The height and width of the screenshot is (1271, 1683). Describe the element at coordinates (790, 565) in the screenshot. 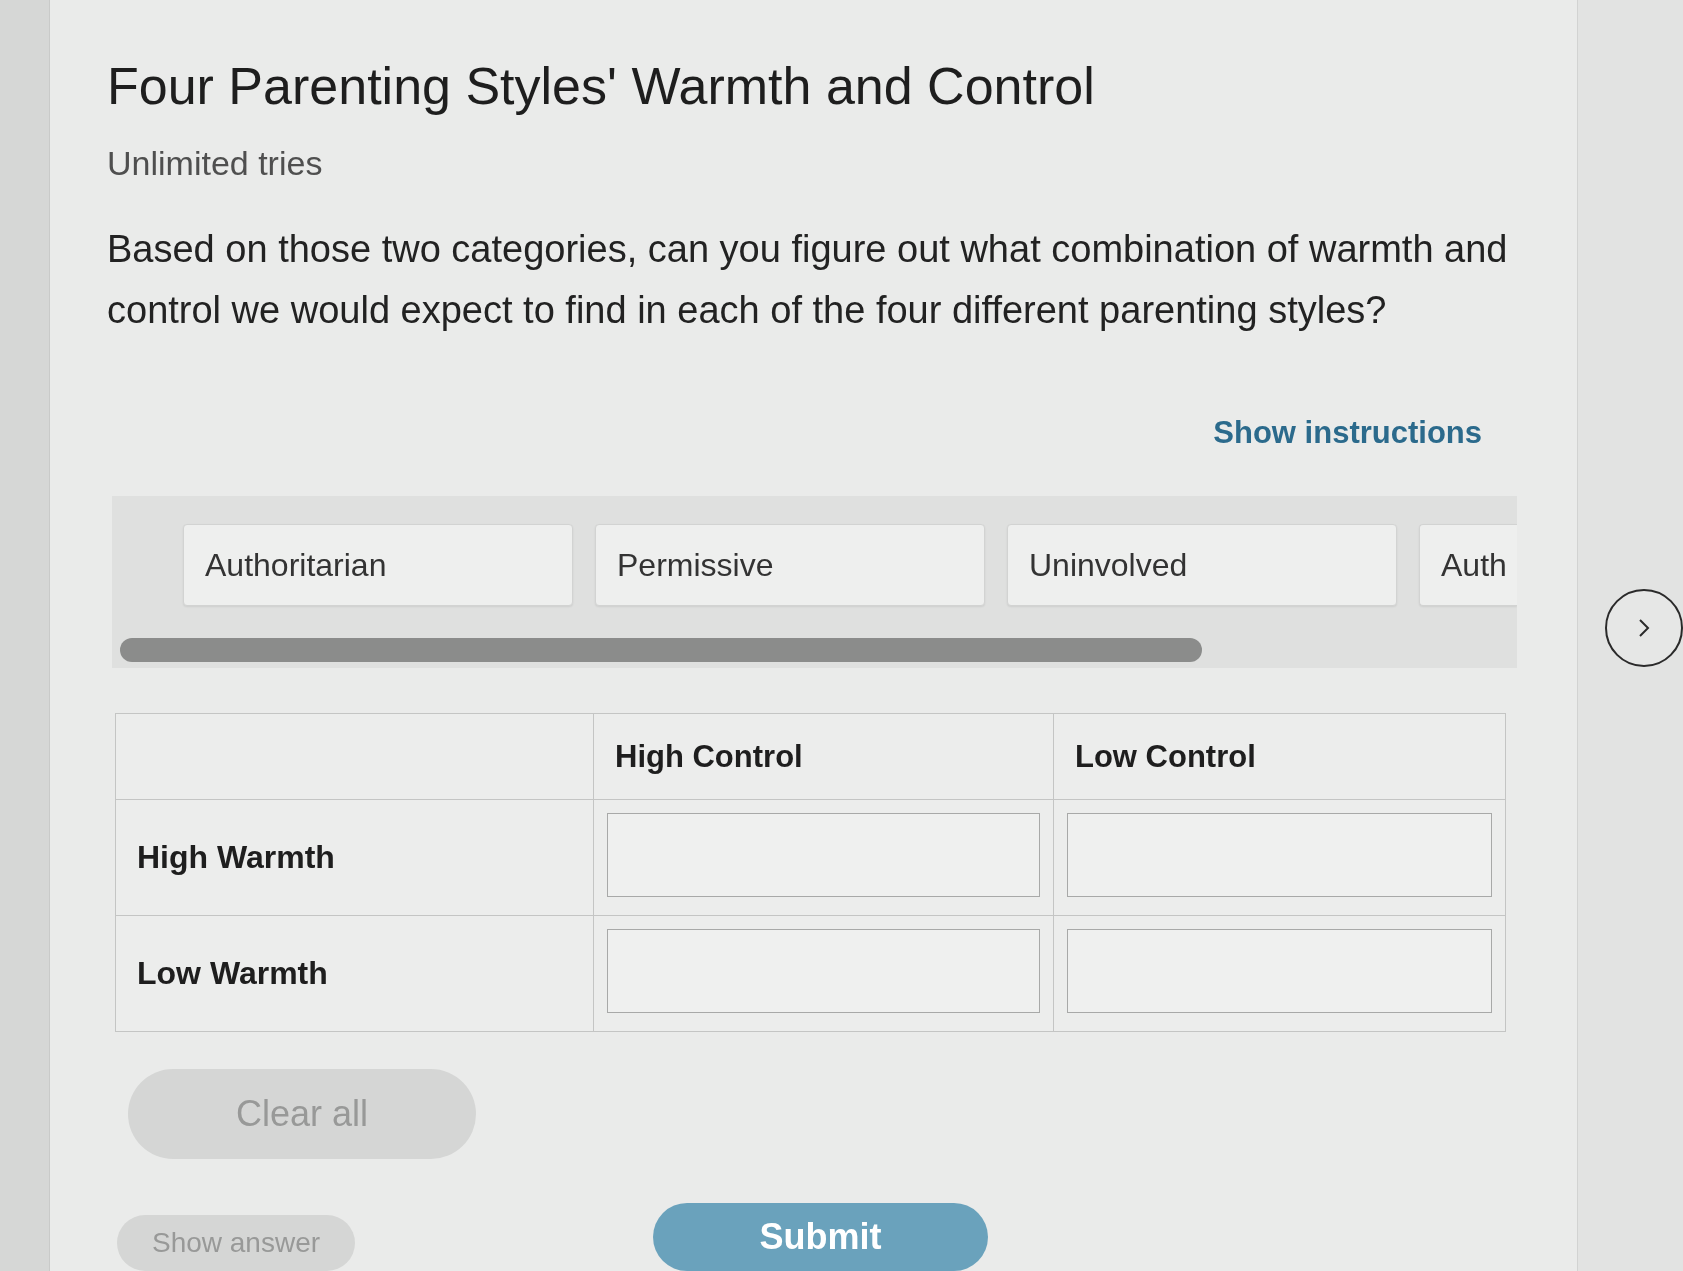

I see `answer-card: Permissive` at that location.